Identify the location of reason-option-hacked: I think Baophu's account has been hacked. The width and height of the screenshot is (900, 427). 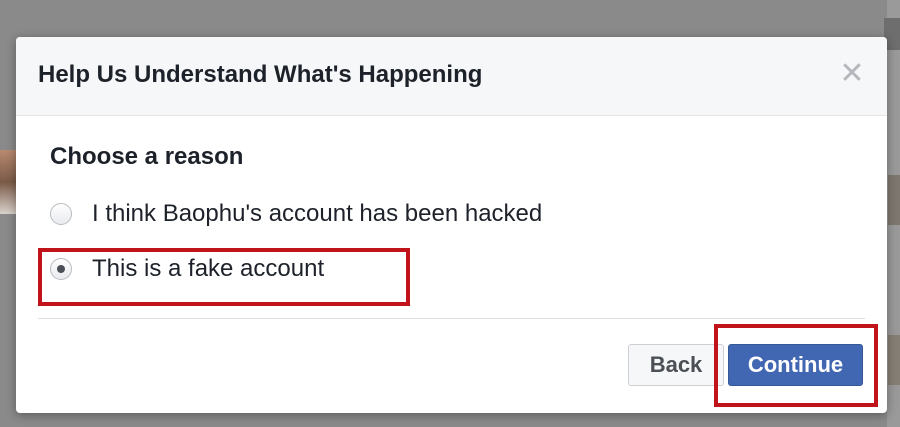
(296, 214).